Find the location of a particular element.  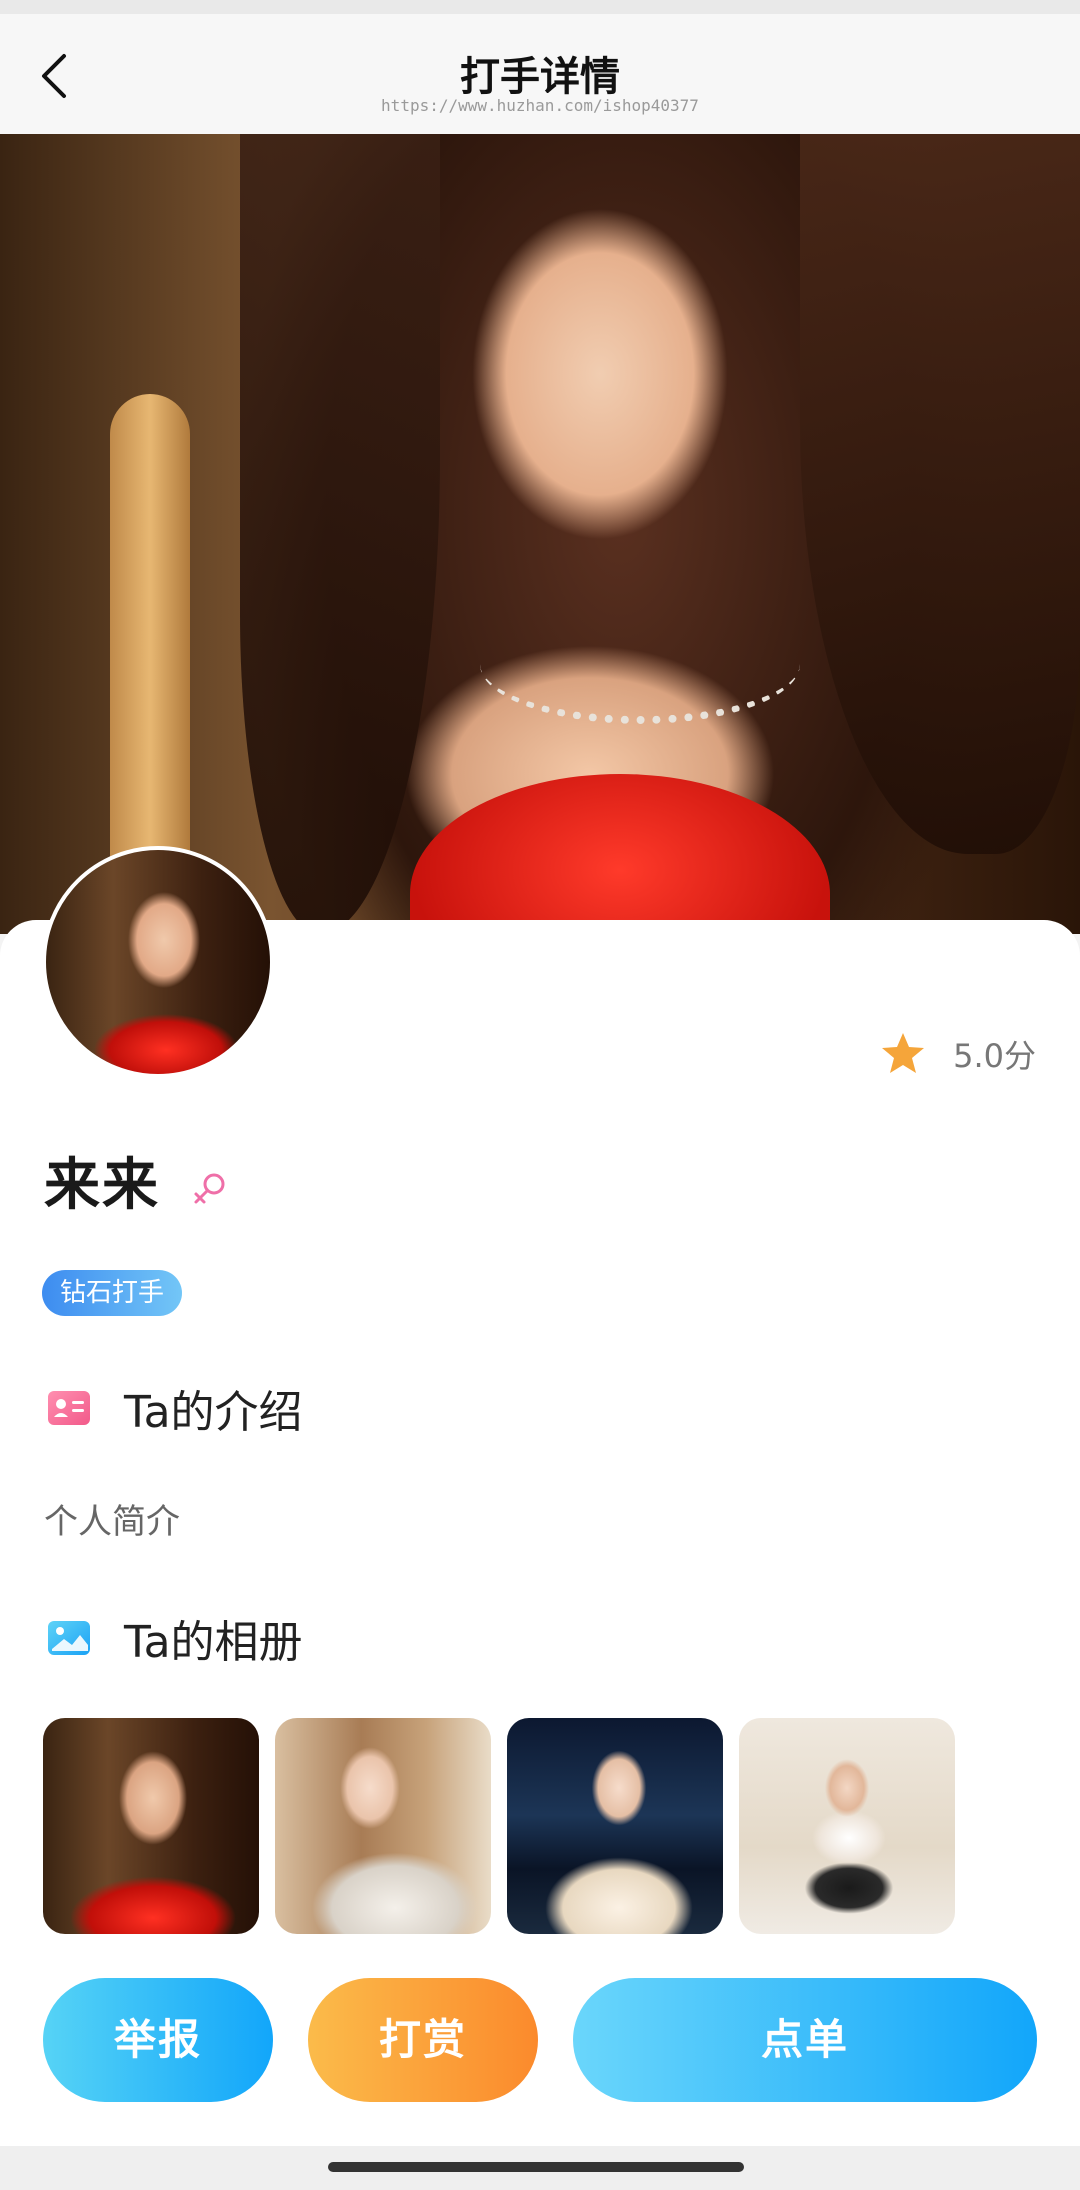

player-name: 来来 is located at coordinates (102, 1185).